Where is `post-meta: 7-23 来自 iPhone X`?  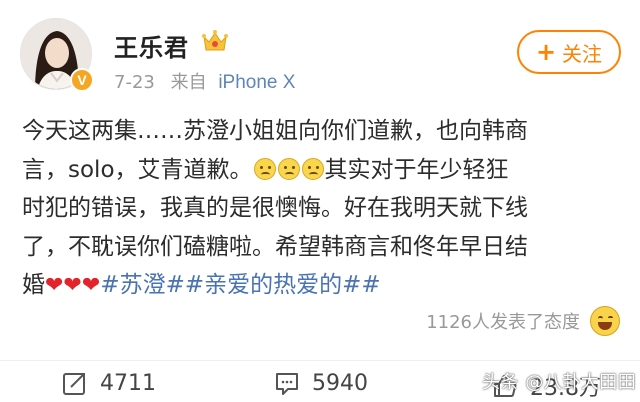
post-meta: 7-23 来自 iPhone X is located at coordinates (204, 81).